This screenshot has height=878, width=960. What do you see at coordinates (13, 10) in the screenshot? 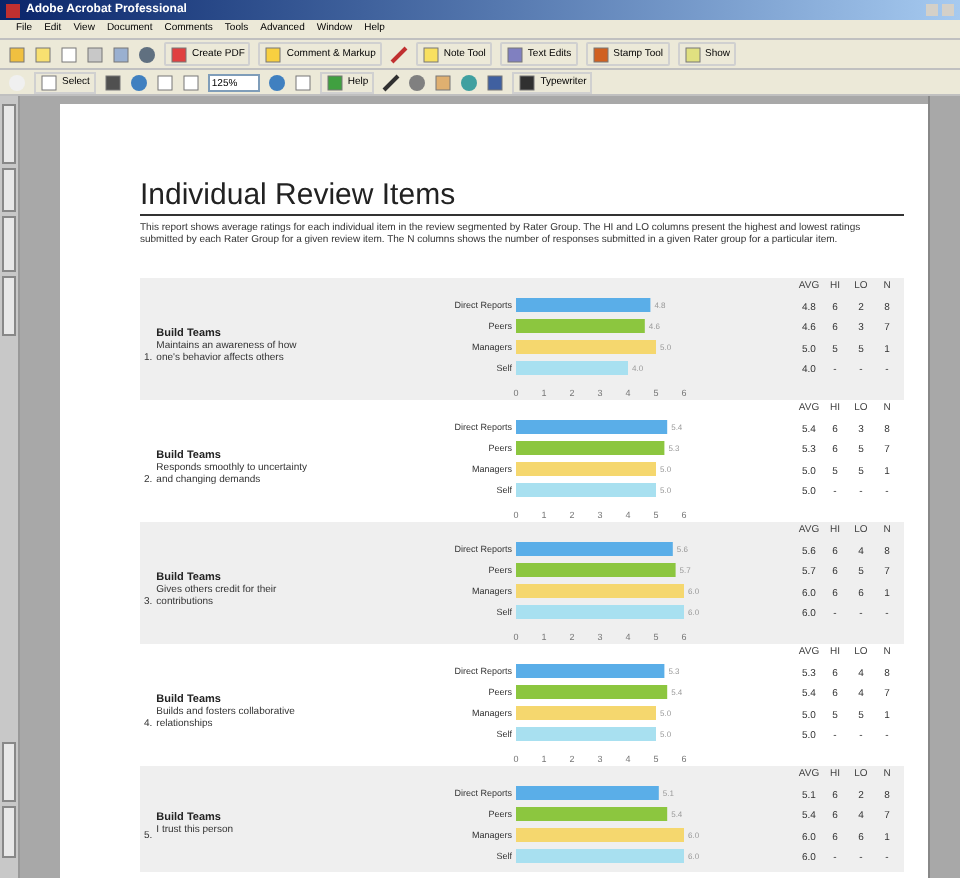
I see `app-icon` at bounding box center [13, 10].